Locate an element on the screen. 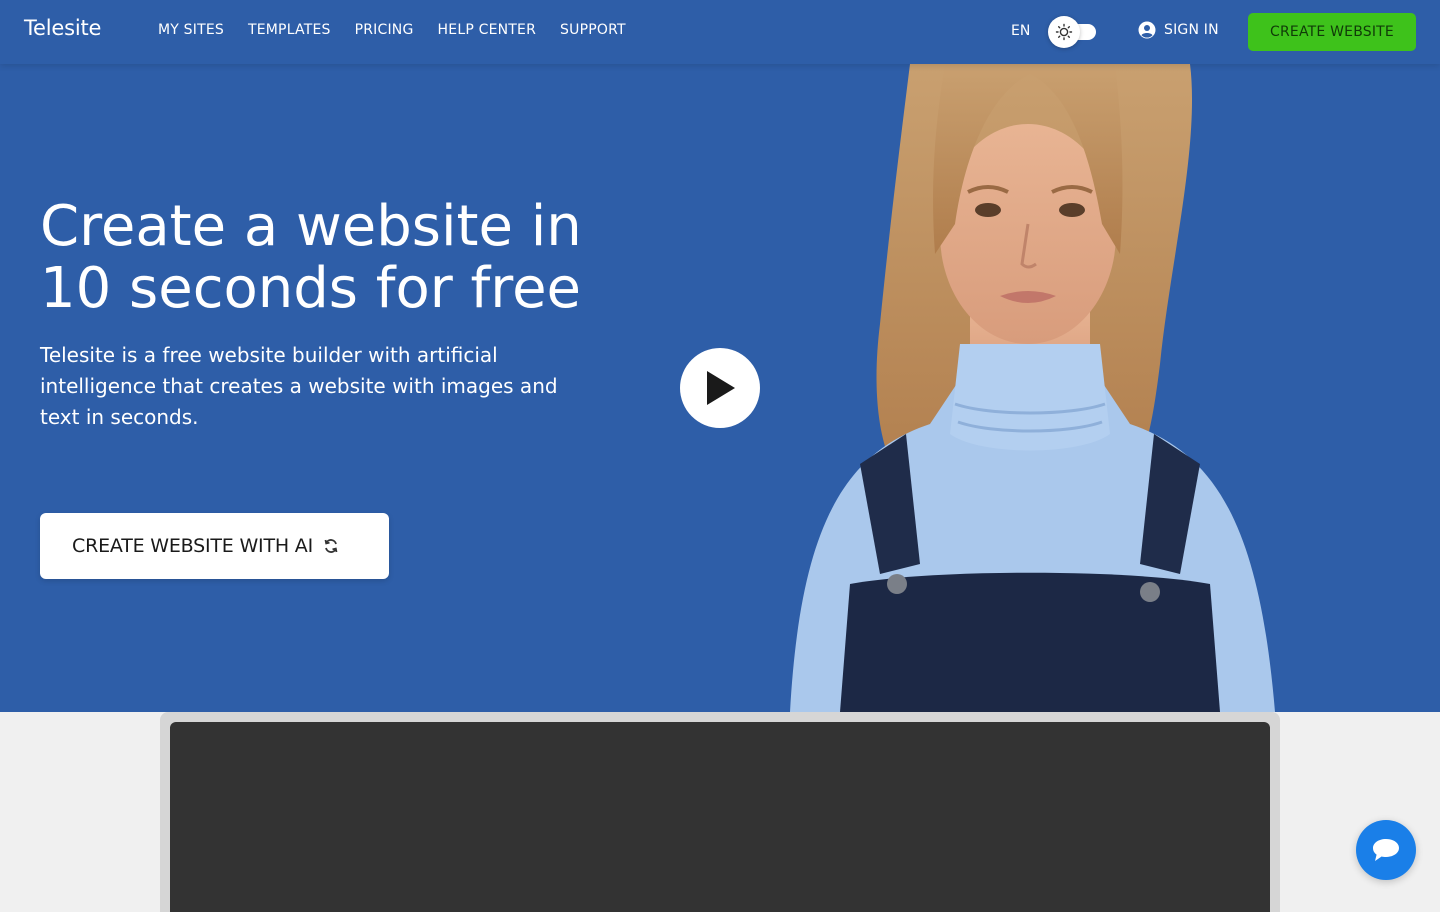 The width and height of the screenshot is (1440, 912). theme-toggle-knob is located at coordinates (1064, 32).